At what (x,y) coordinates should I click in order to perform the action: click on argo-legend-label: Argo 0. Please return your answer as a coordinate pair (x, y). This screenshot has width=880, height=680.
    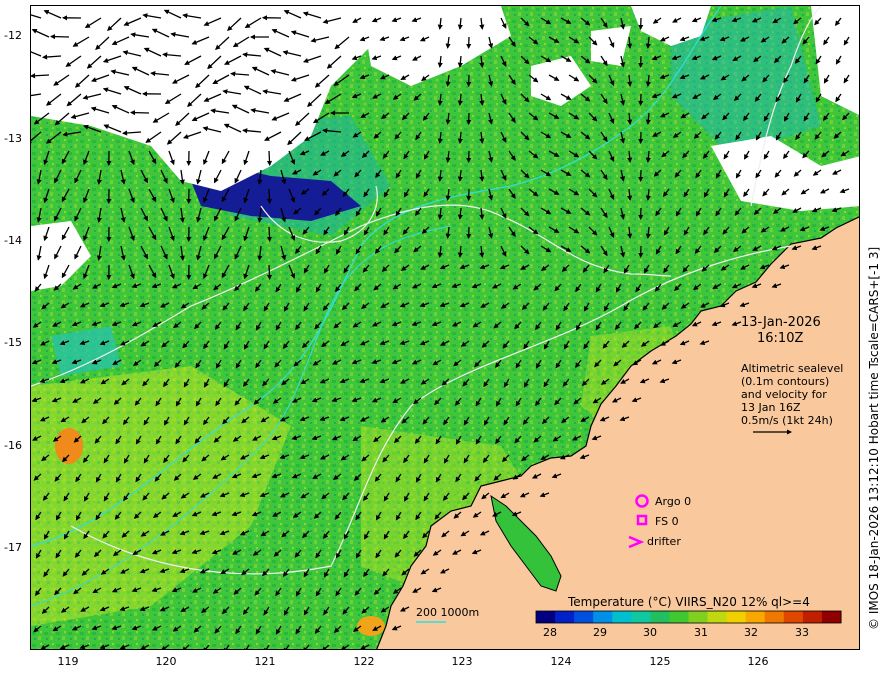
    Looking at the image, I should click on (673, 501).